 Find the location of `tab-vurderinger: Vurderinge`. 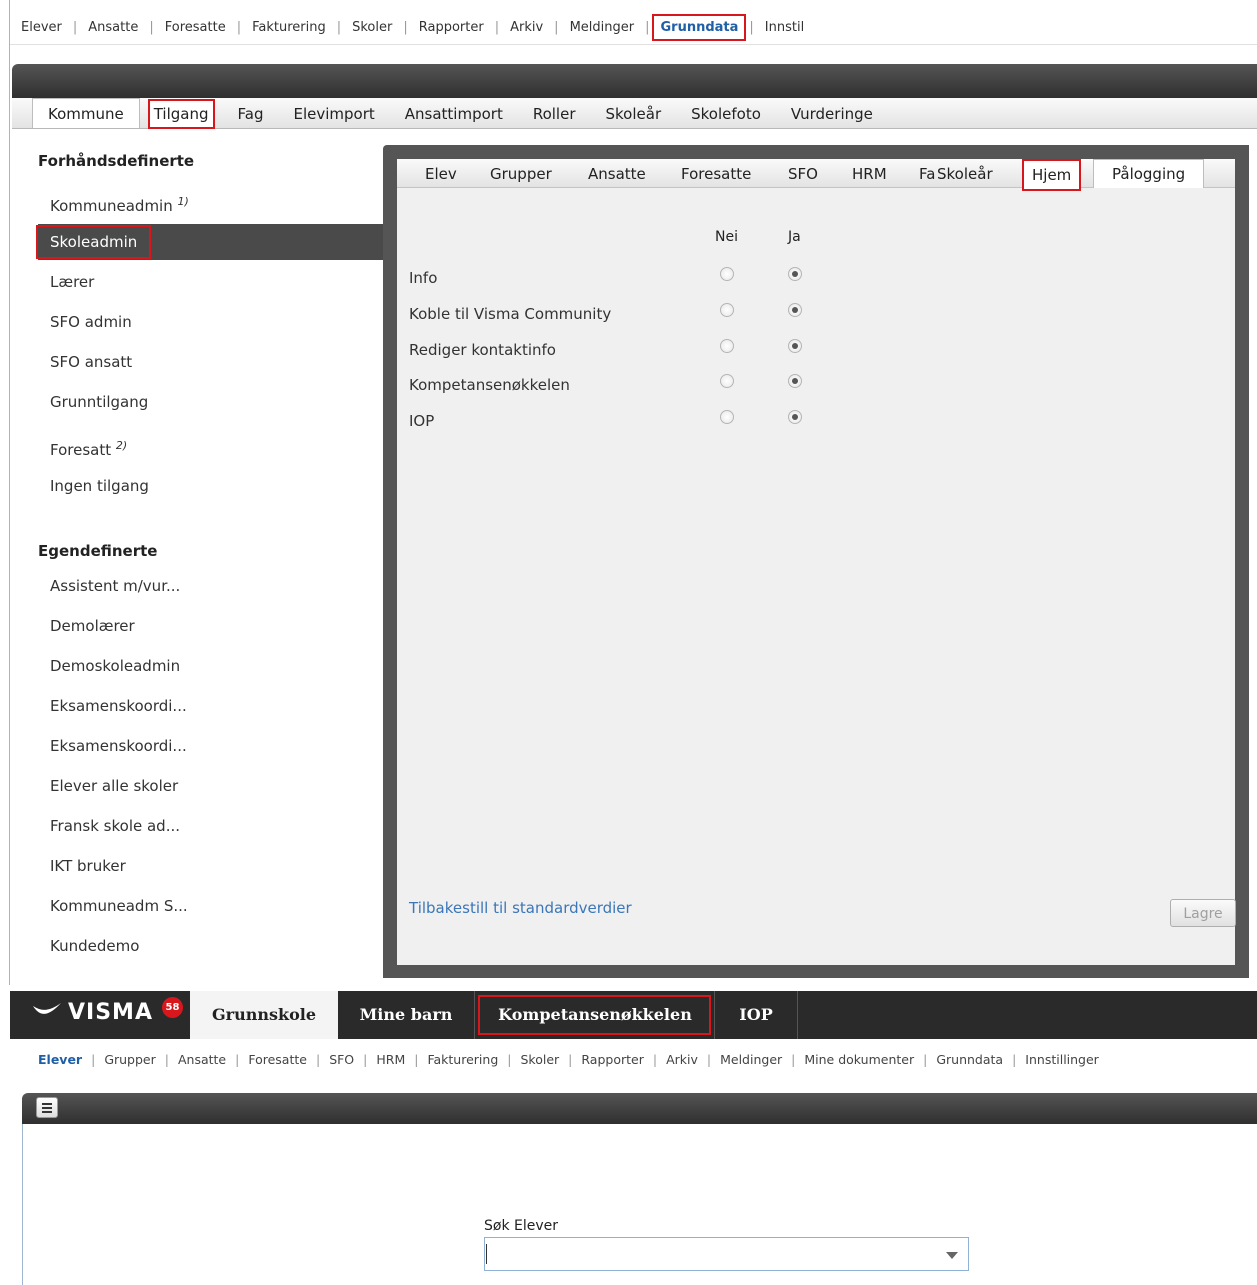

tab-vurderinger: Vurderinge is located at coordinates (832, 116).